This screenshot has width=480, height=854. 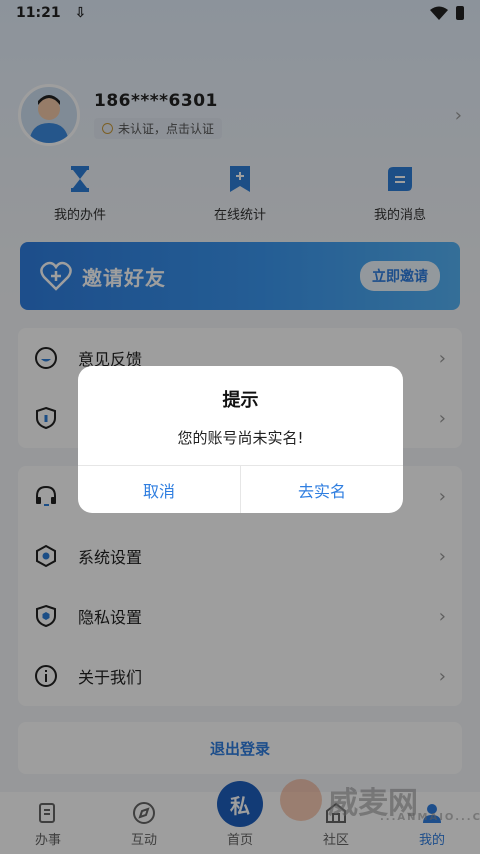 I want to click on dialog-title: 提示, so click(x=240, y=400).